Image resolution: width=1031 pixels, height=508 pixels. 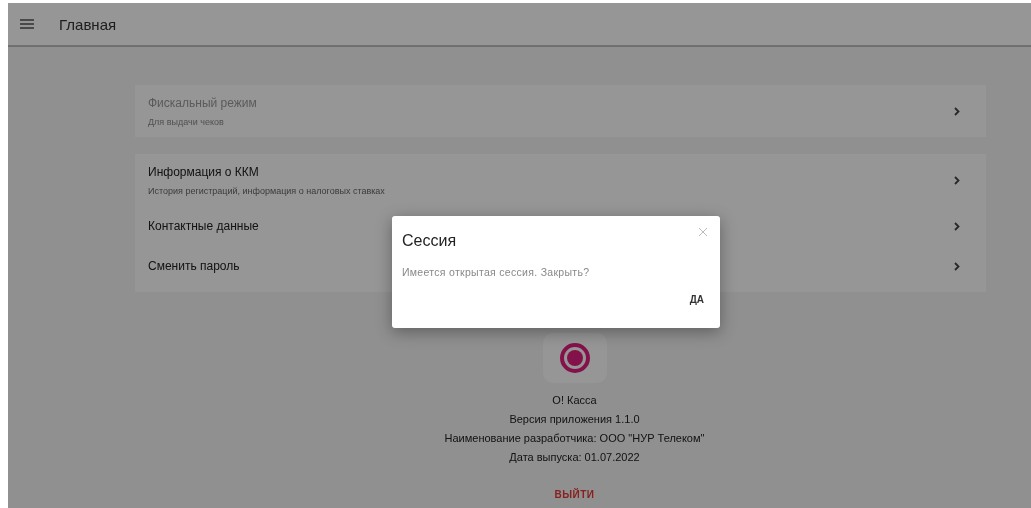 I want to click on item-subtitle: Для выдачи чеков, so click(x=186, y=121).